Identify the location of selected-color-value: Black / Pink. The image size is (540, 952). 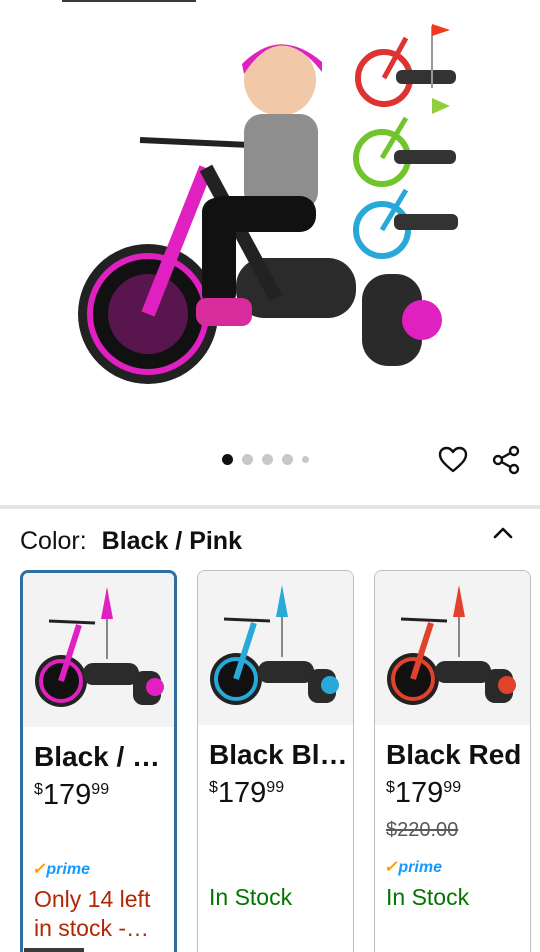
(171, 541).